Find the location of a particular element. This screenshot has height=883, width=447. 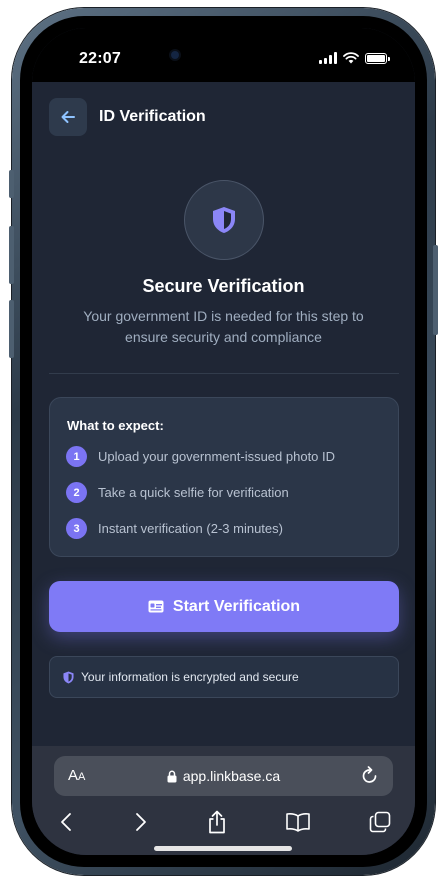

url-display: app.linkbase.ca is located at coordinates (223, 776).